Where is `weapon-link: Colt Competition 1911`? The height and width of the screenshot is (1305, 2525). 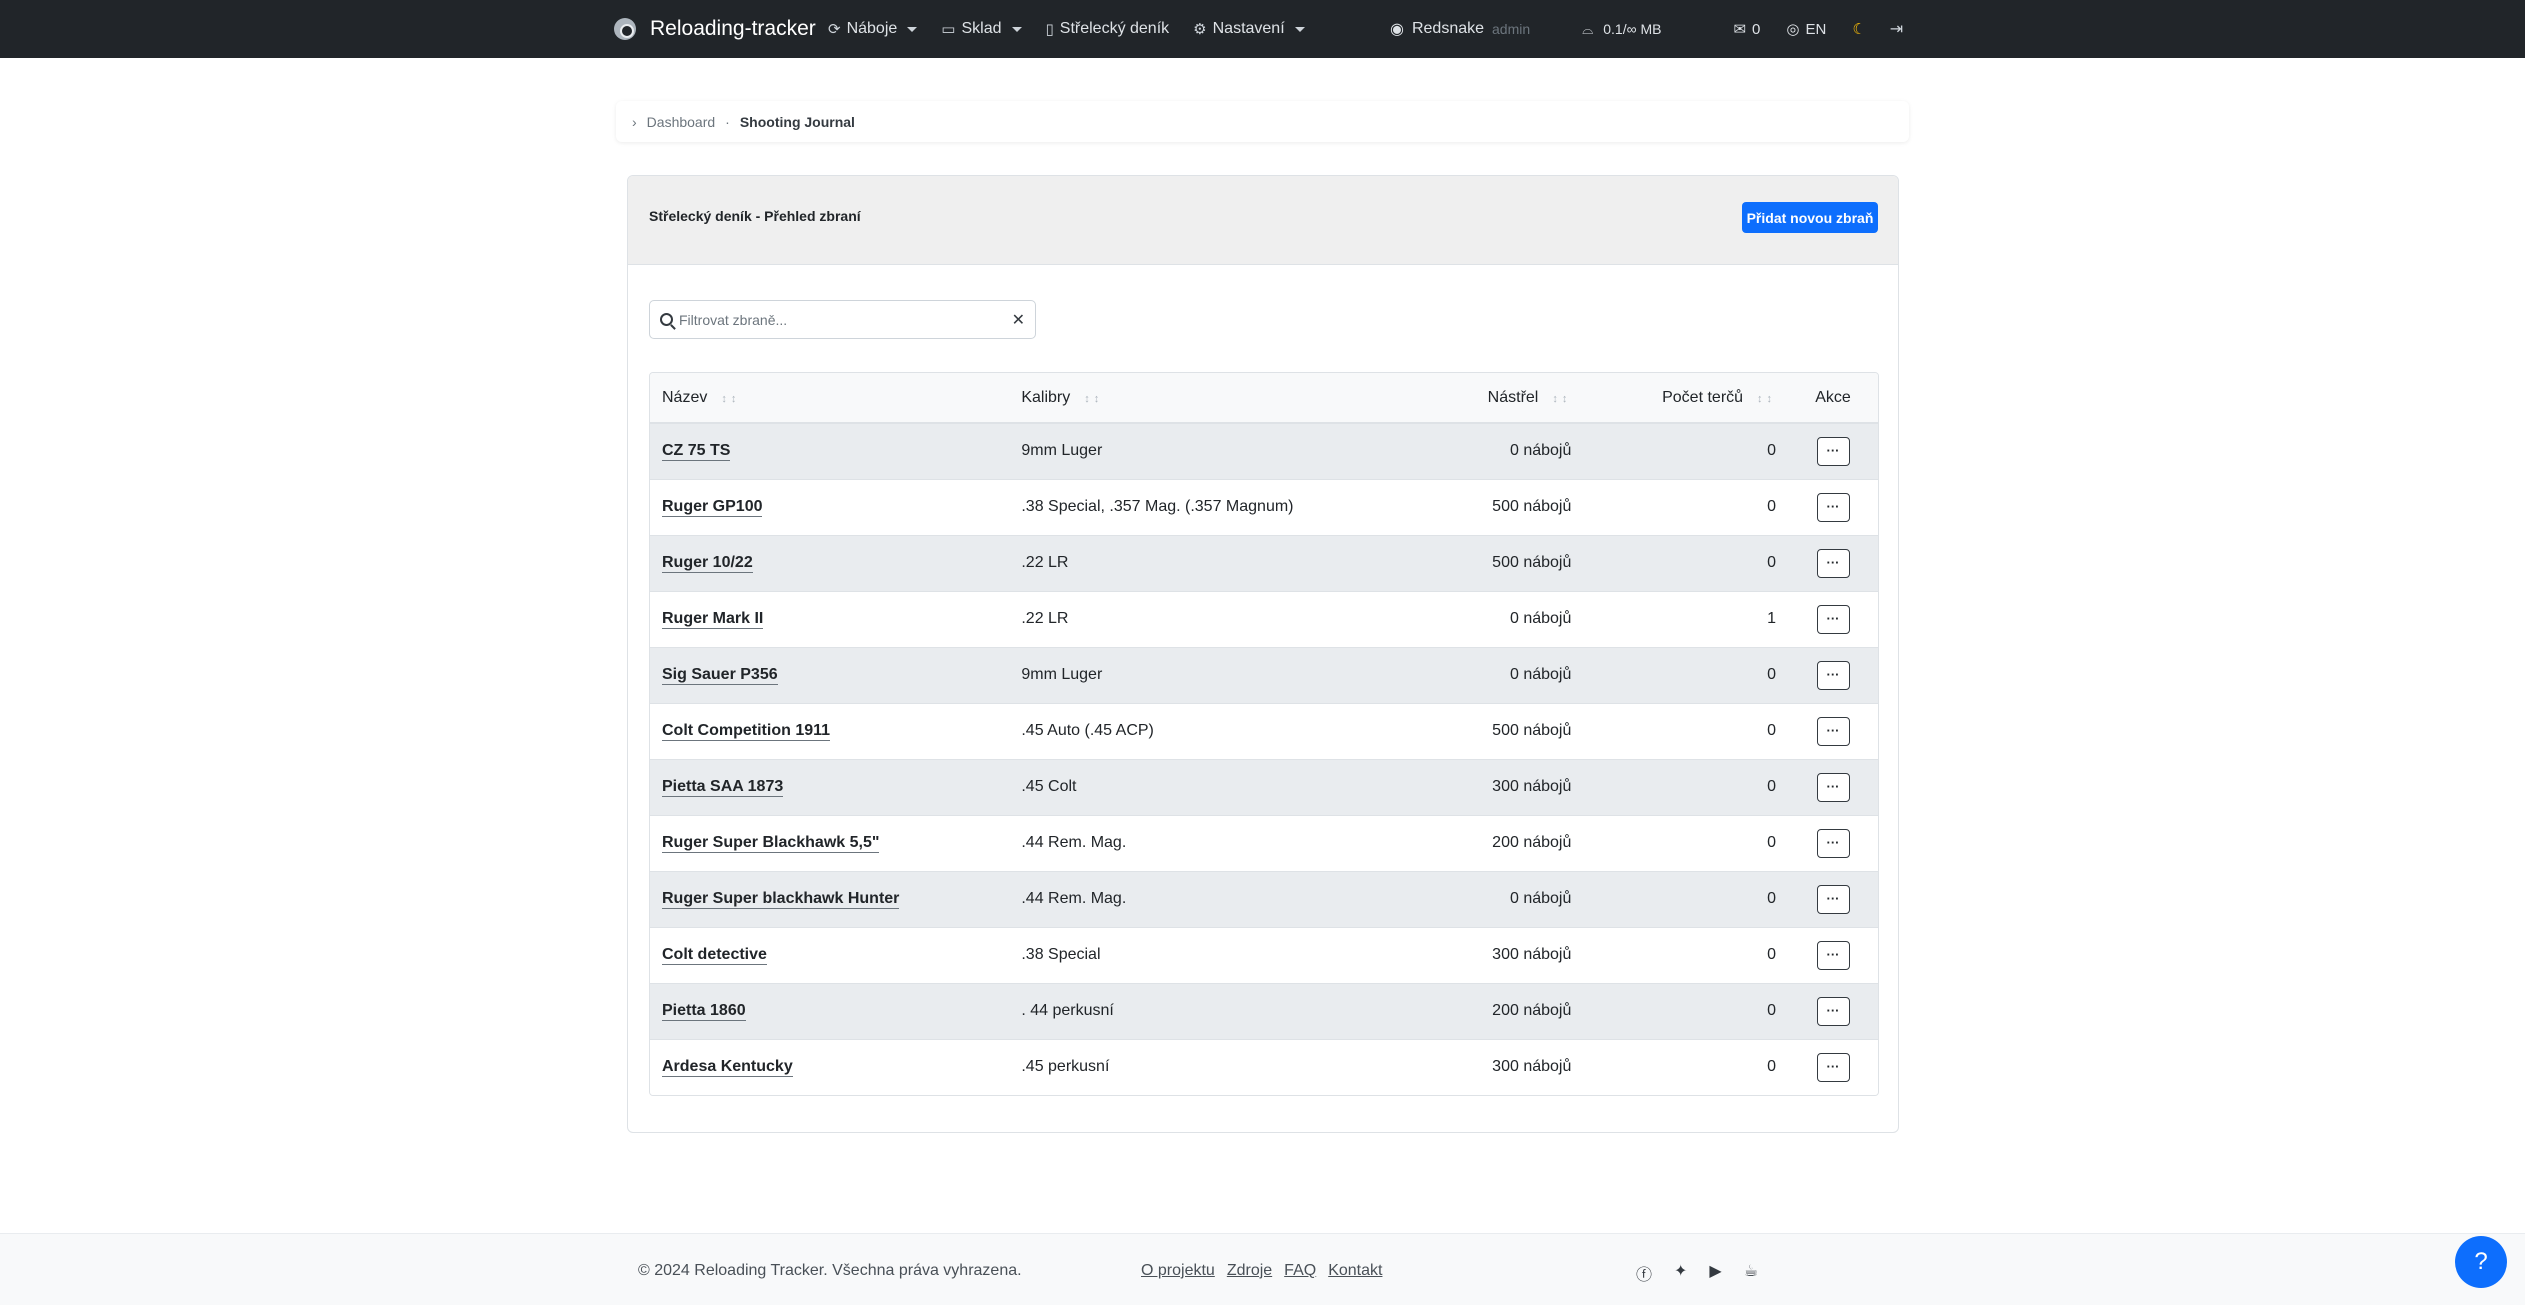 weapon-link: Colt Competition 1911 is located at coordinates (746, 731).